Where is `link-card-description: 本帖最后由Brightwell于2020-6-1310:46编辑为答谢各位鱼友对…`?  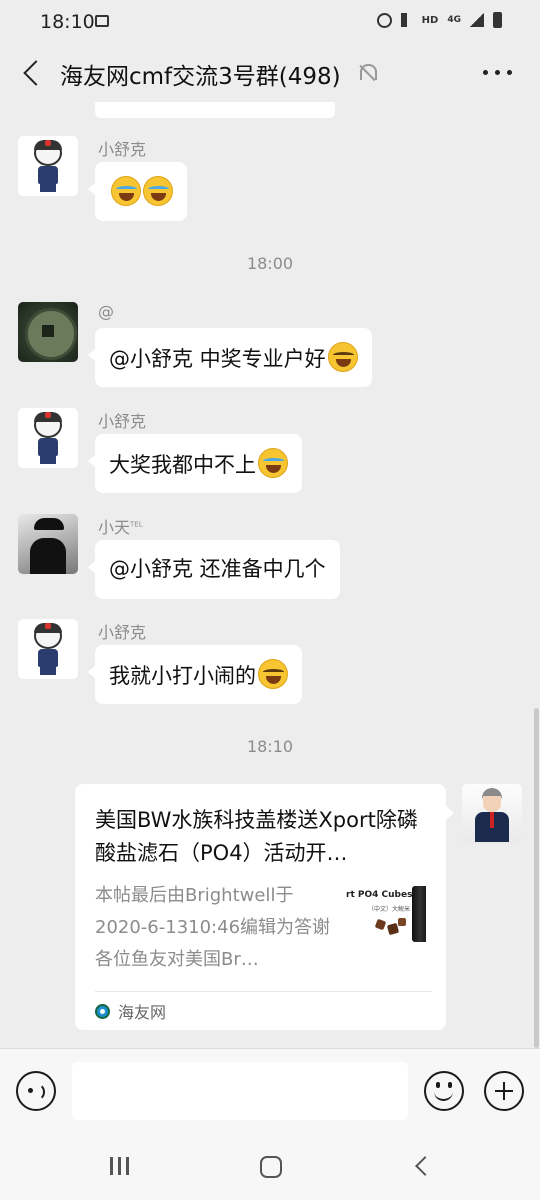 link-card-description: 本帖最后由Brightwell于2020-6-1310:46编辑为答谢各位鱼友对… is located at coordinates (213, 927).